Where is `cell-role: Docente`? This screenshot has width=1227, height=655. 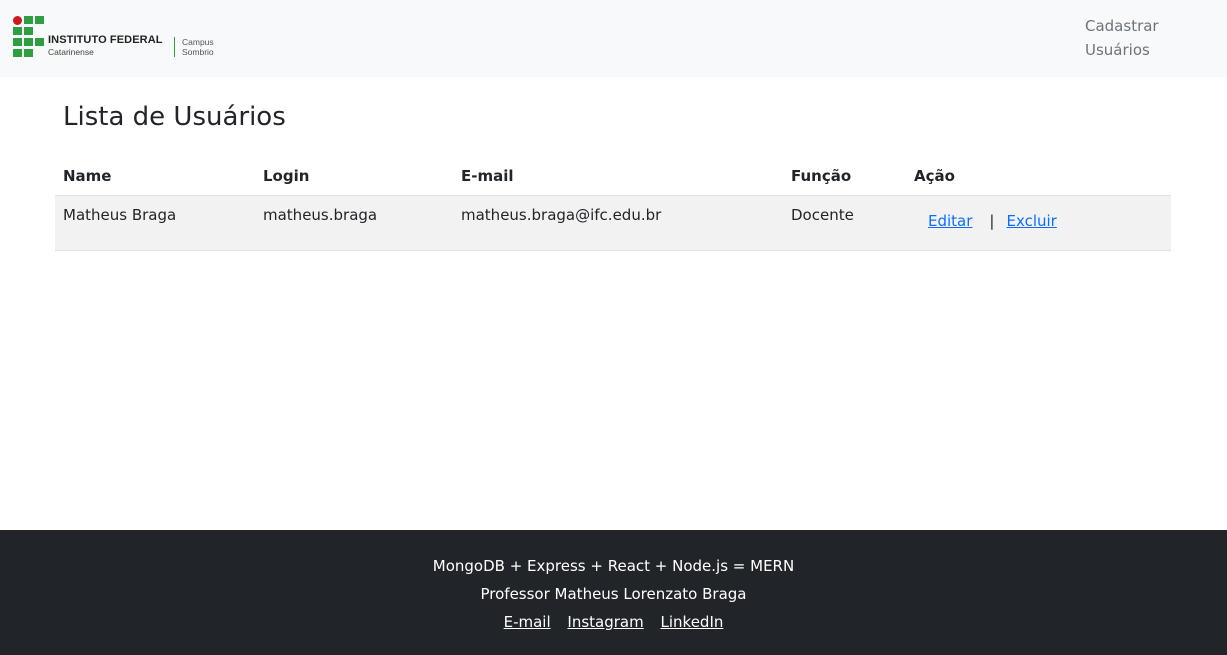
cell-role: Docente is located at coordinates (844, 223).